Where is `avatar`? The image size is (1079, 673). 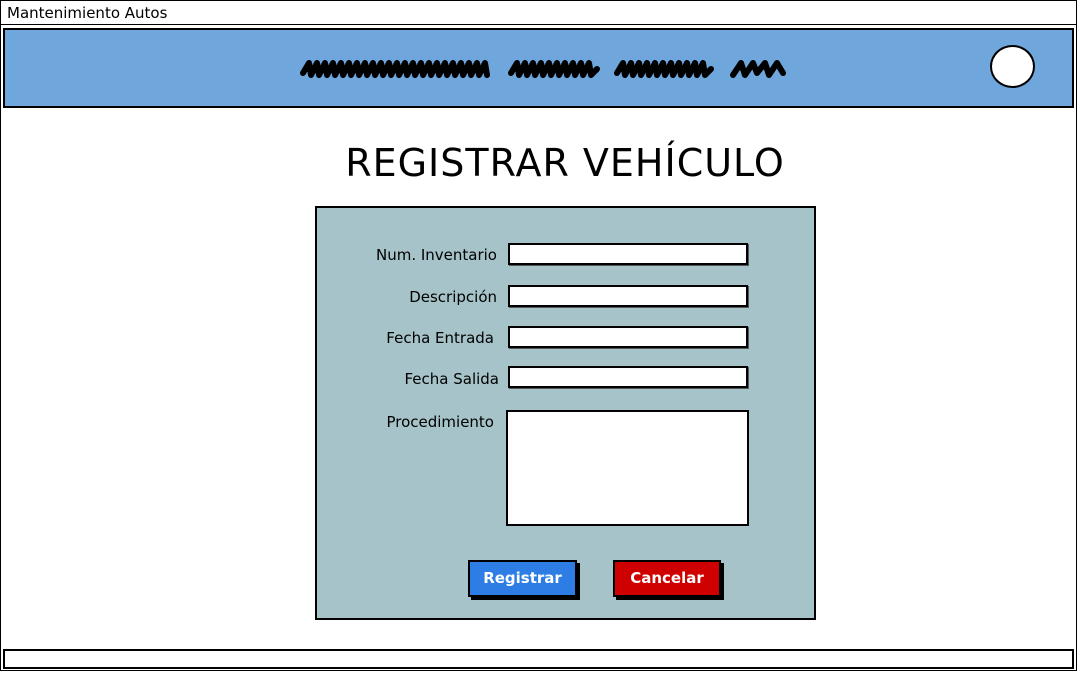 avatar is located at coordinates (1012, 66).